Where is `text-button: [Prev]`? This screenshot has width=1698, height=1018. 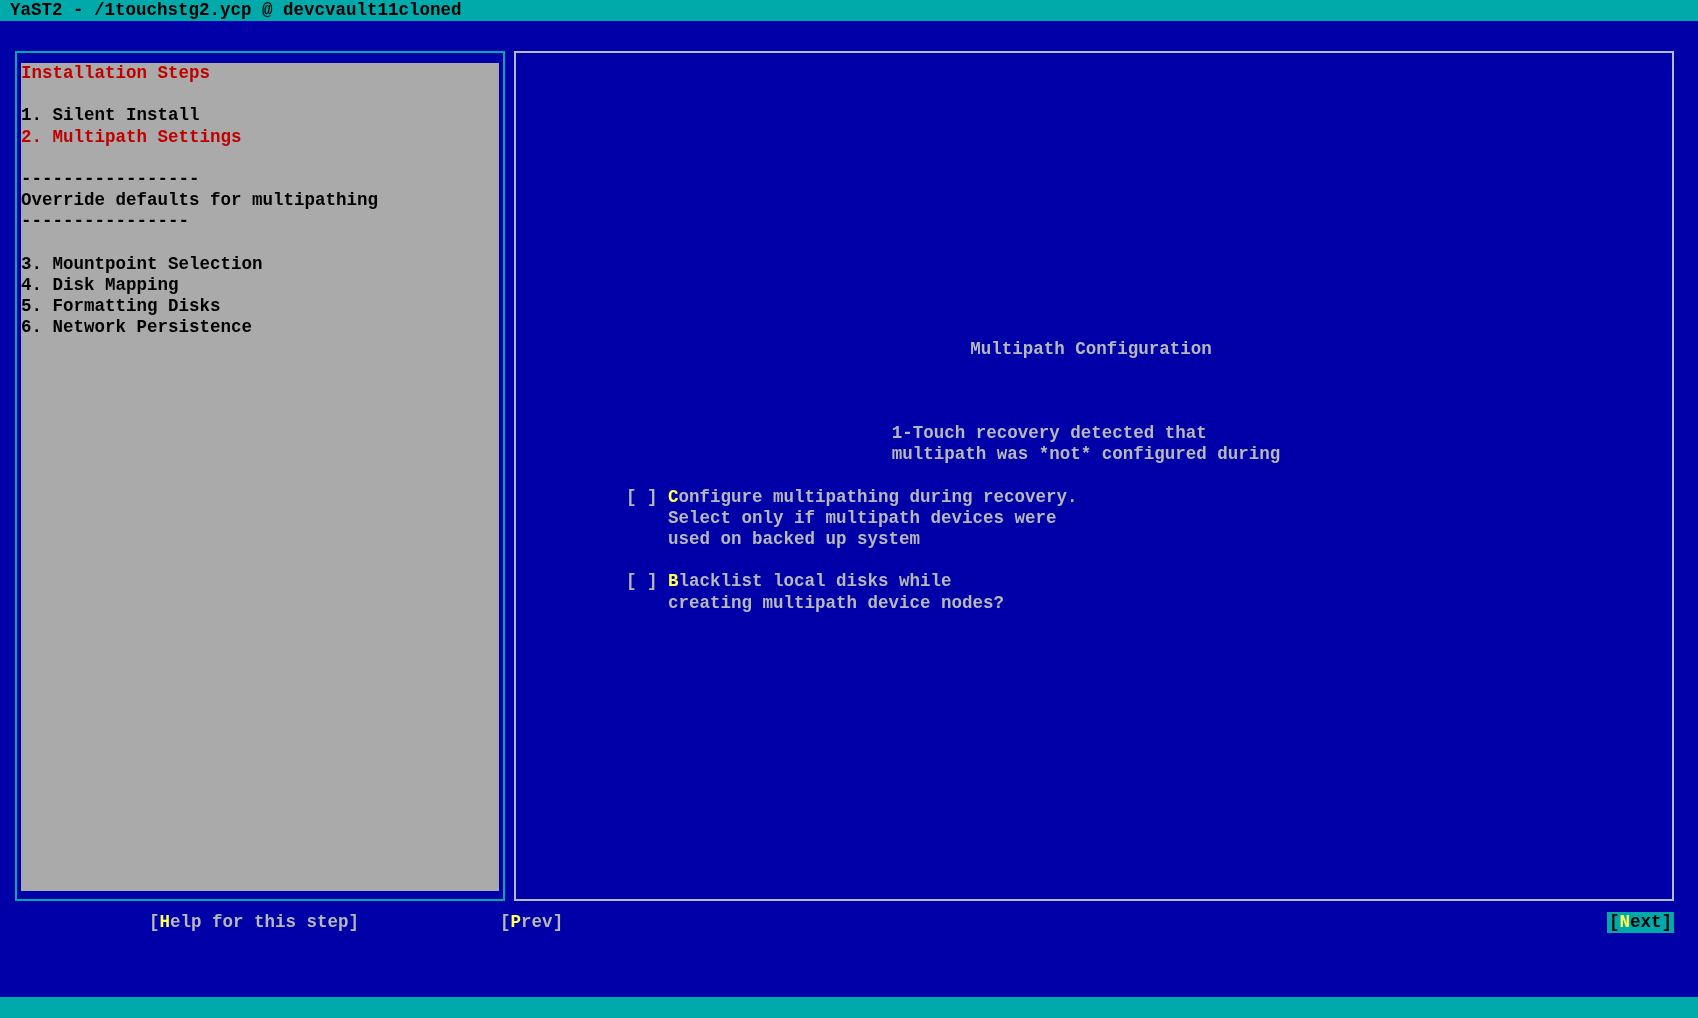 text-button: [Prev] is located at coordinates (532, 923).